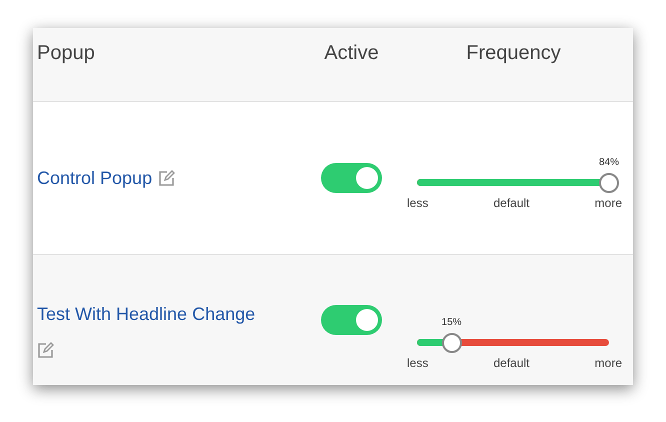  What do you see at coordinates (513, 53) in the screenshot?
I see `column-header: Frequency` at bounding box center [513, 53].